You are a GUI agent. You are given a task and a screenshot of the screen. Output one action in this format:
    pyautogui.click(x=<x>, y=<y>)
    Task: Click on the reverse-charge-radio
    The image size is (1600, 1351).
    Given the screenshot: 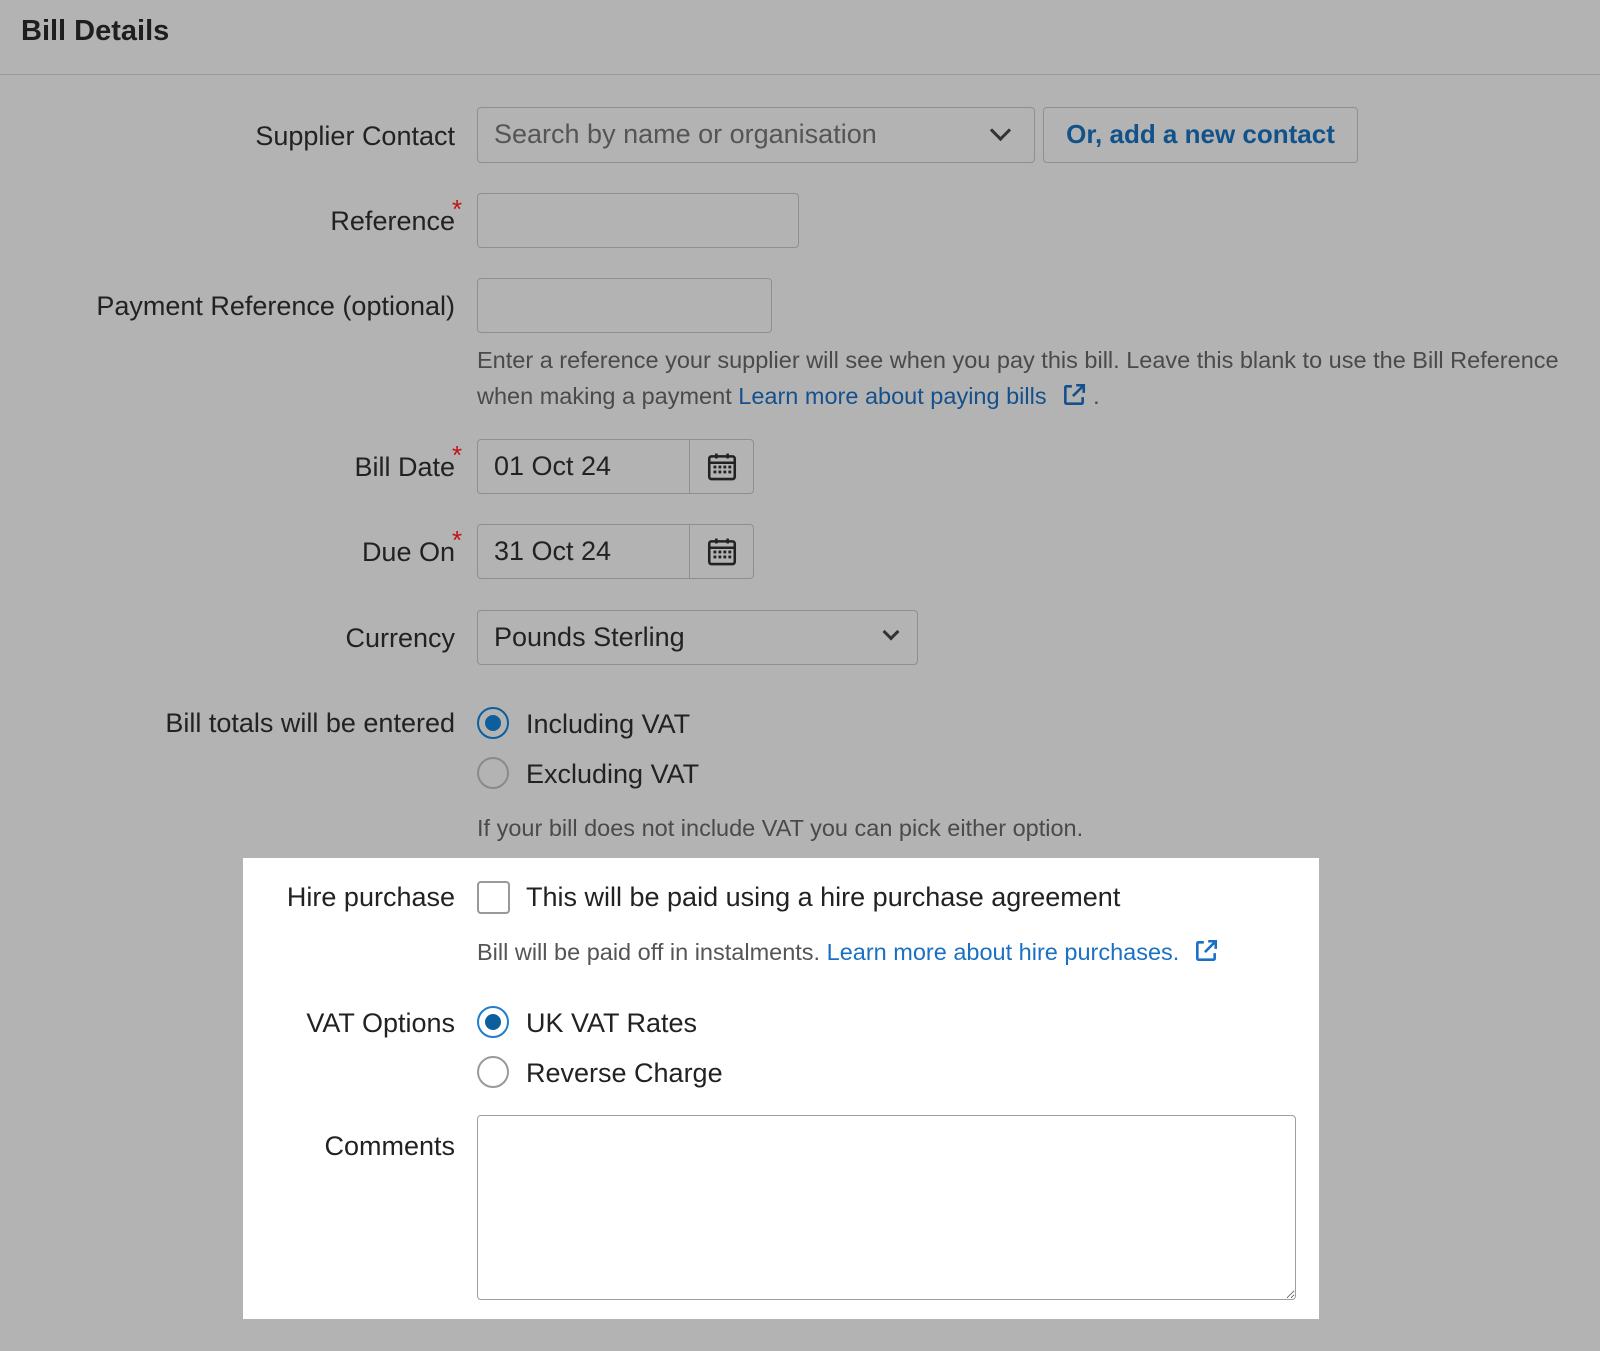 What is the action you would take?
    pyautogui.click(x=493, y=1072)
    